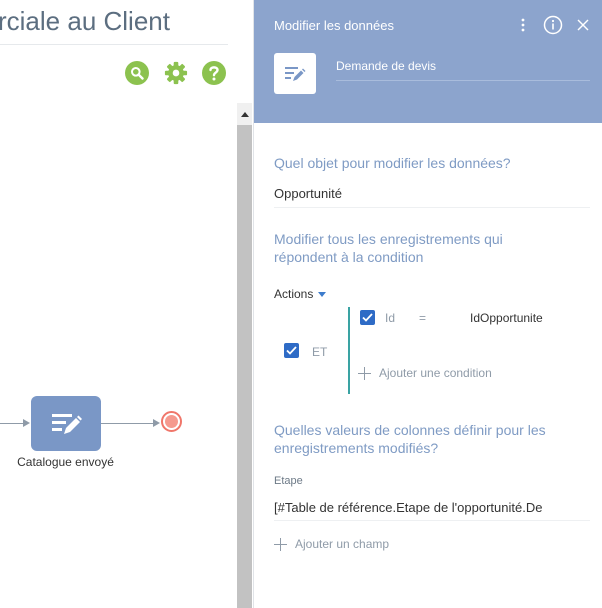  I want to click on end-event, so click(171, 421).